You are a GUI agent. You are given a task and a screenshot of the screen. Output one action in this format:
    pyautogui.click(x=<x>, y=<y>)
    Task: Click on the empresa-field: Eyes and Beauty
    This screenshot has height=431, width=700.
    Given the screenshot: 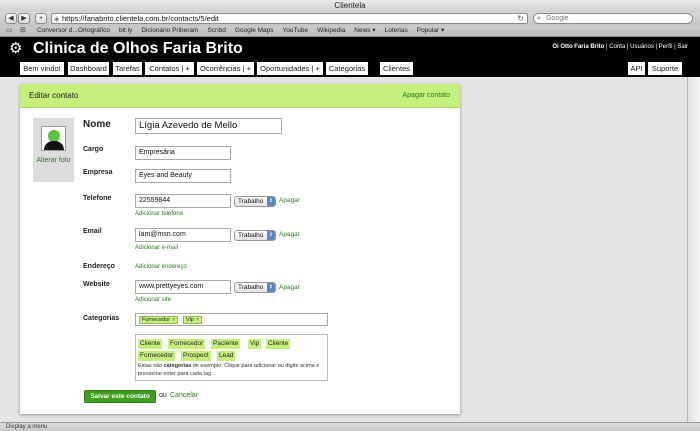 What is the action you would take?
    pyautogui.click(x=183, y=176)
    